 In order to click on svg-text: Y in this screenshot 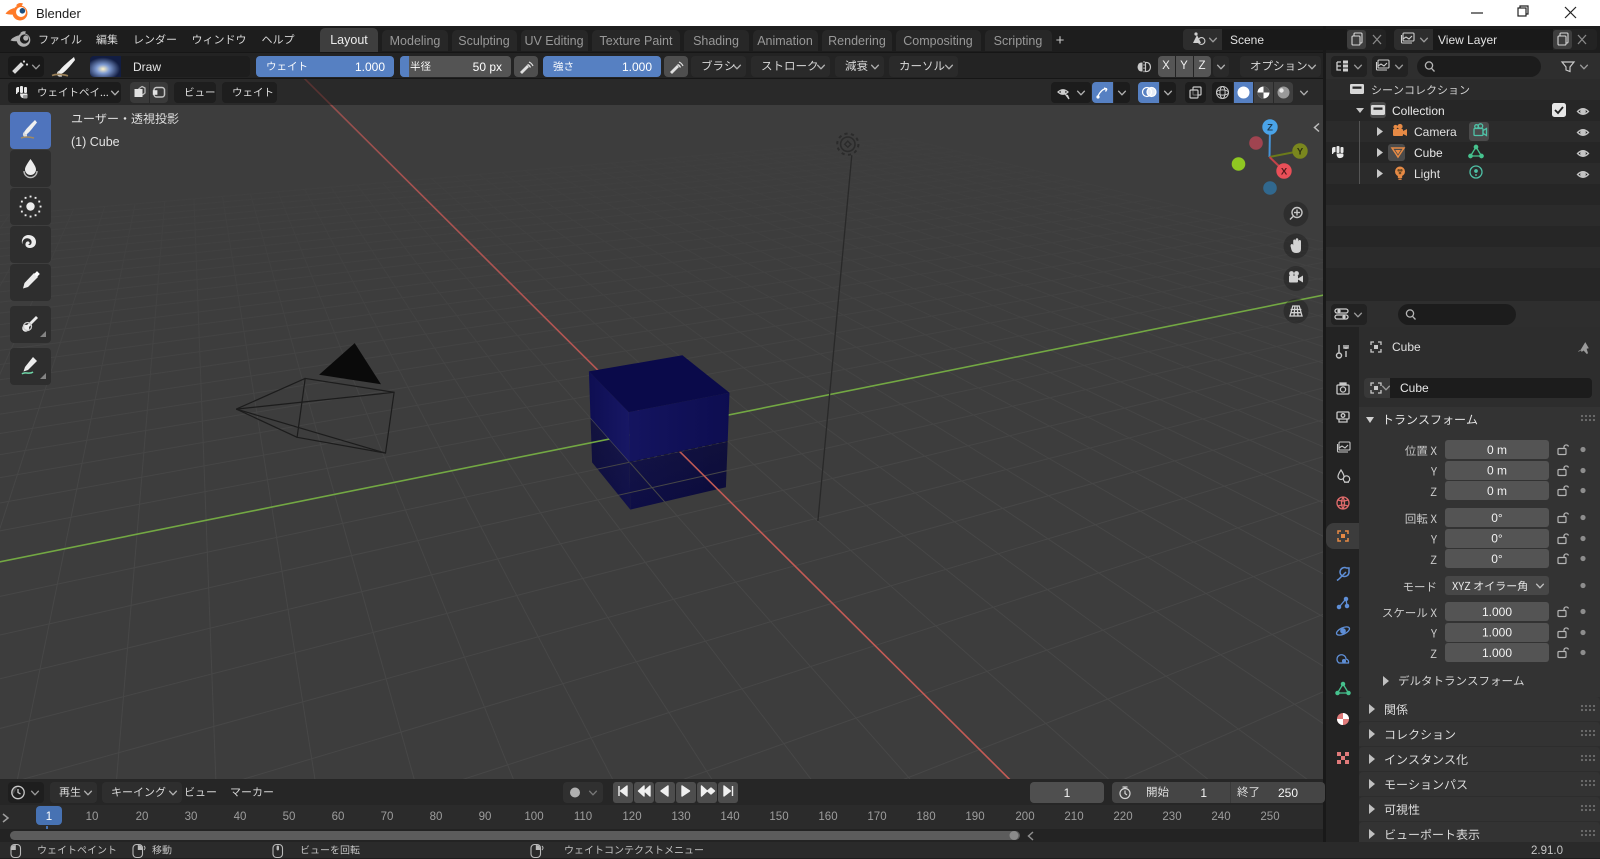, I will do `click(1300, 152)`.